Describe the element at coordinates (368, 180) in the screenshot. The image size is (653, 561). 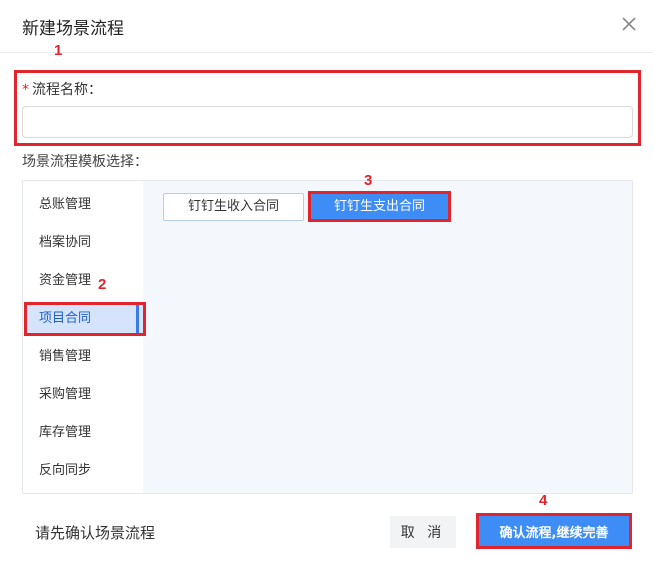
I see `annotation-number-3: 3` at that location.